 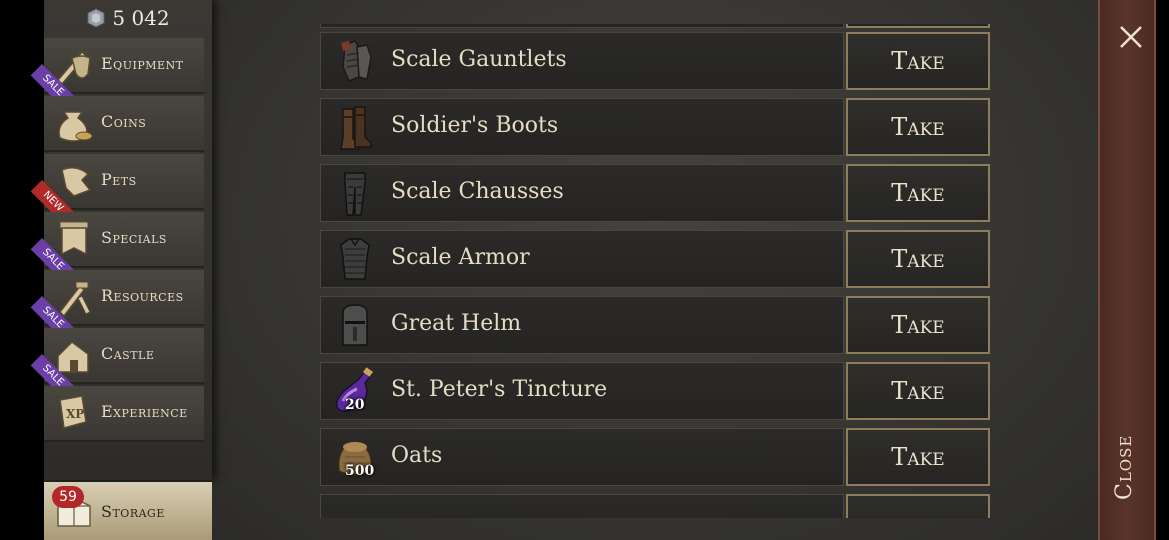 I want to click on sidebar-item-label: Coins, so click(x=124, y=121).